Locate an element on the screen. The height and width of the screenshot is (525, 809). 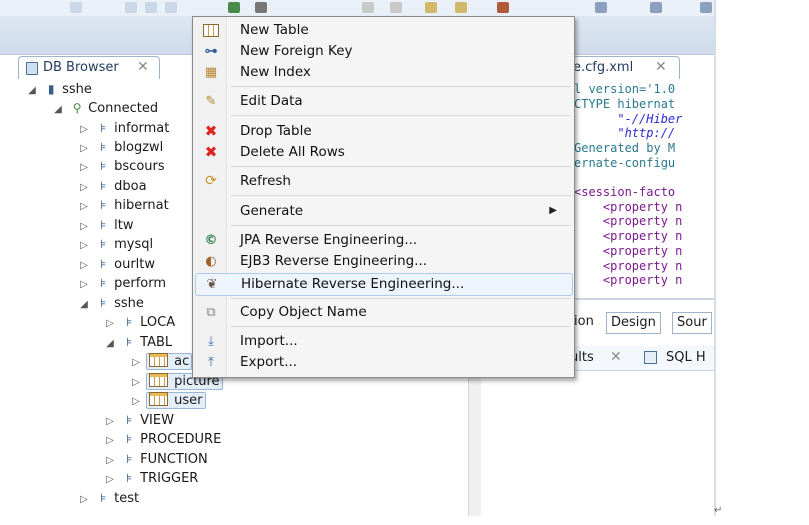
tree-node-connected: ◢ ⚲ Connected is located at coordinates (105, 108).